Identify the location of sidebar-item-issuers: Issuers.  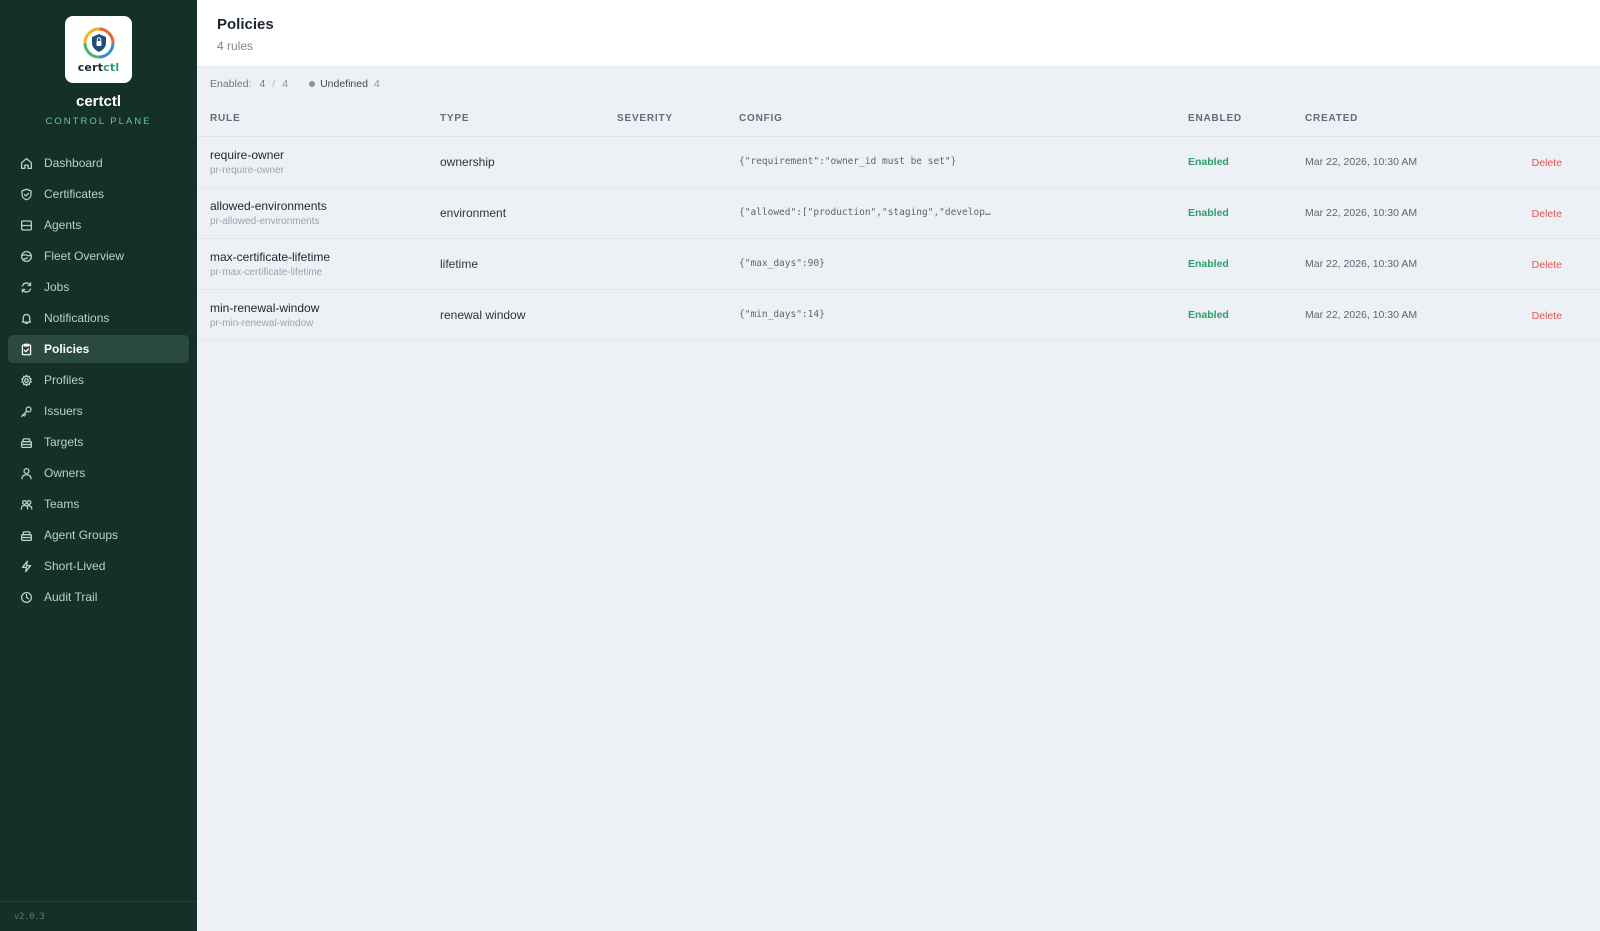
(98, 411).